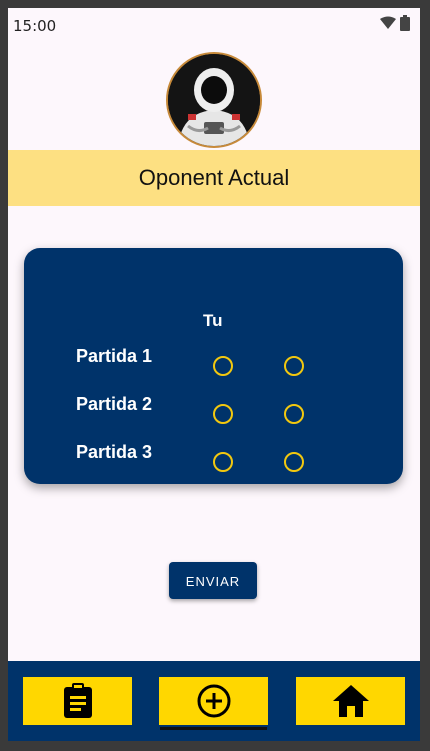 The width and height of the screenshot is (430, 751). Describe the element at coordinates (114, 356) in the screenshot. I see `row-label-partida-1: Partida 1` at that location.